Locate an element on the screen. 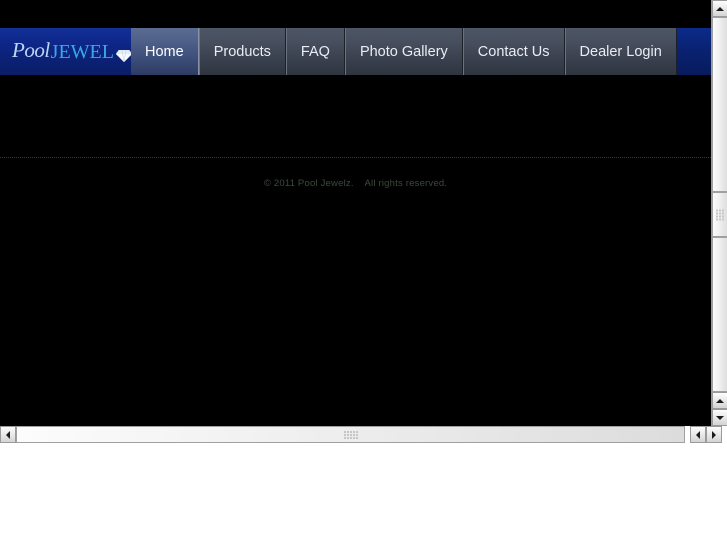  scroll-left-button-secondary is located at coordinates (698, 434).